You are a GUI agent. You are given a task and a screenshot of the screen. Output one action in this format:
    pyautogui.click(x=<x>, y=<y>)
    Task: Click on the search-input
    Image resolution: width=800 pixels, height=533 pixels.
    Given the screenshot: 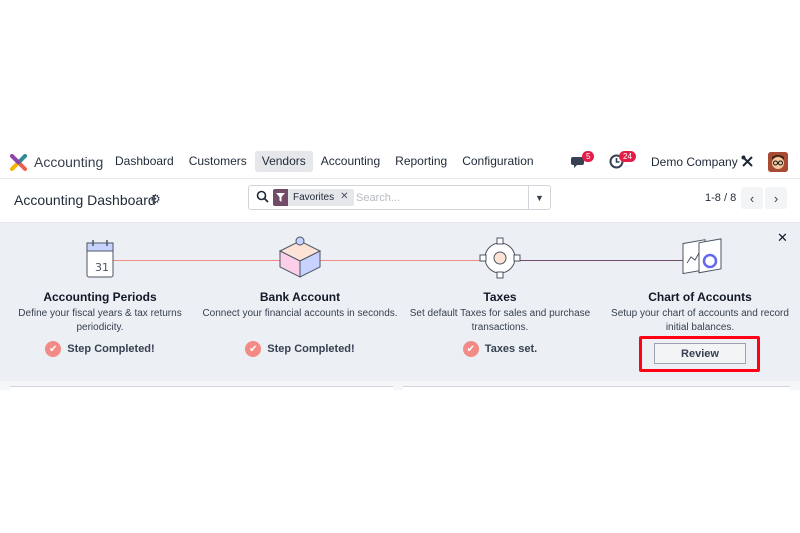 What is the action you would take?
    pyautogui.click(x=441, y=197)
    